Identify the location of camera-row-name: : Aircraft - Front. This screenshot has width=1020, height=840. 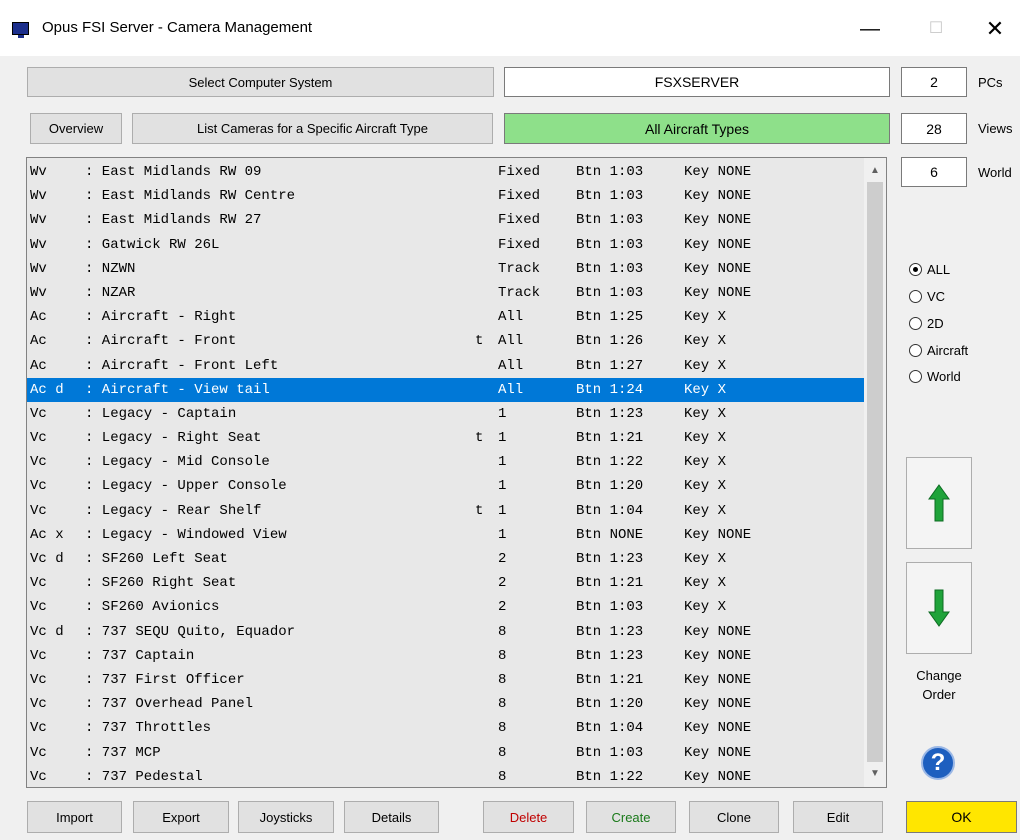
(161, 341).